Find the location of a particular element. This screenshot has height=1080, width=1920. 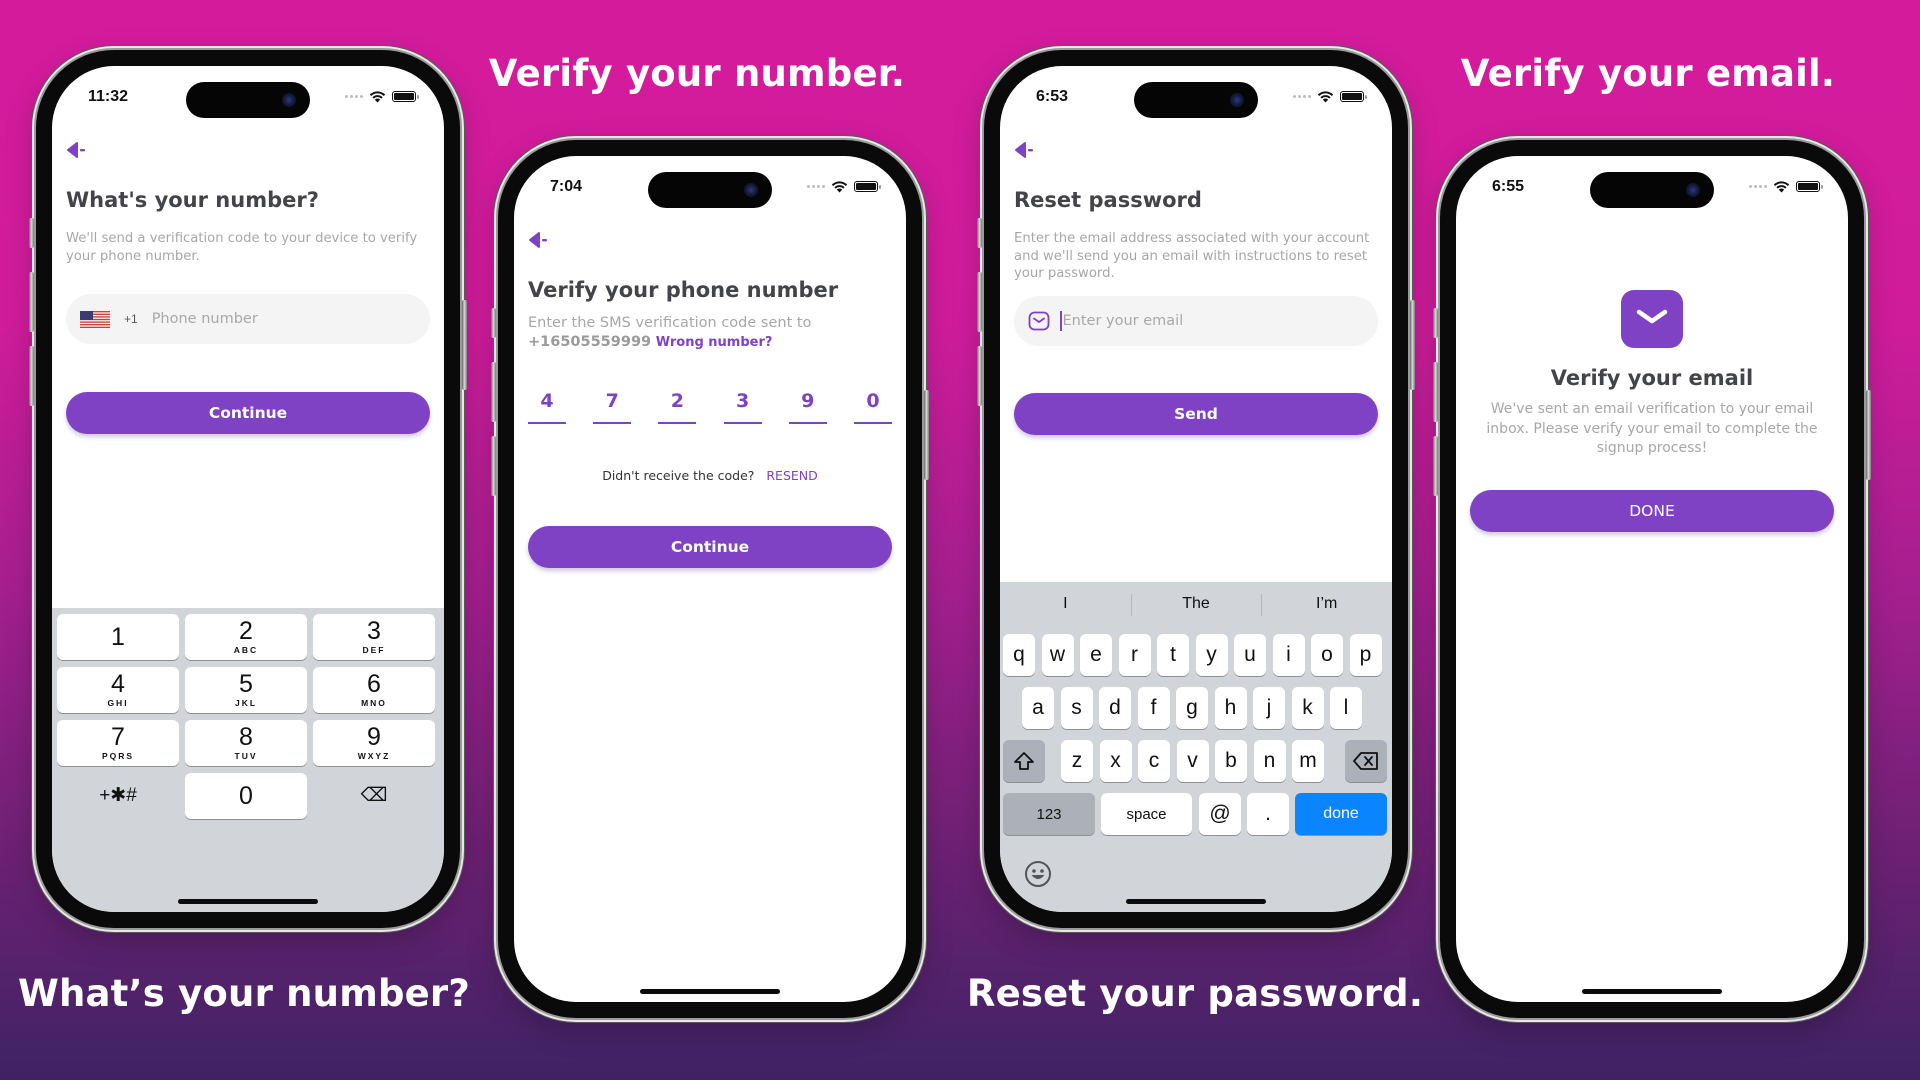

key-u: u is located at coordinates (1250, 655).